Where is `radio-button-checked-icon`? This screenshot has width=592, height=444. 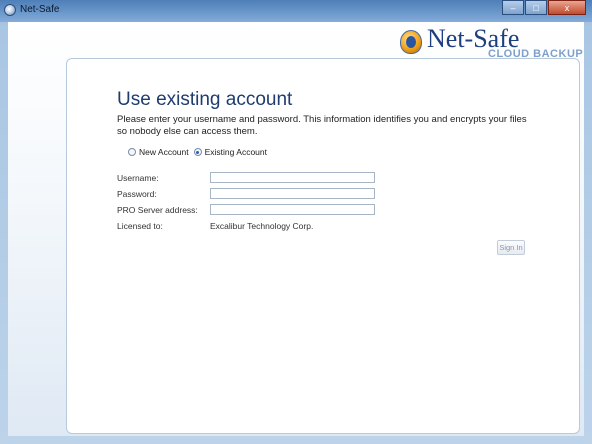 radio-button-checked-icon is located at coordinates (197, 152).